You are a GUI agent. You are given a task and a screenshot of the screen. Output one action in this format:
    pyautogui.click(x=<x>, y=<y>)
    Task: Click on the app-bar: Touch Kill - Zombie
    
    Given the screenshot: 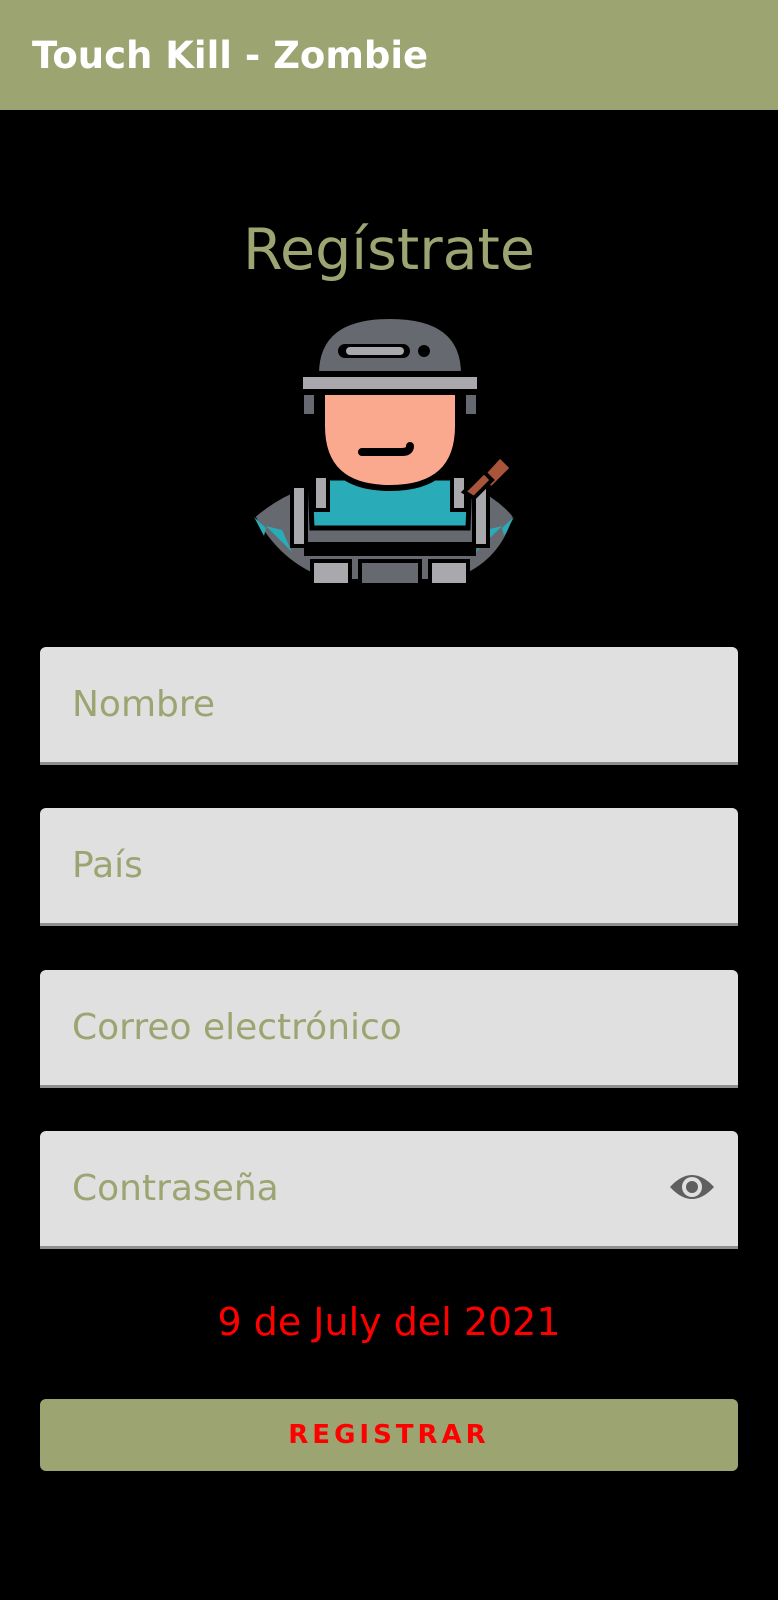 What is the action you would take?
    pyautogui.click(x=389, y=55)
    